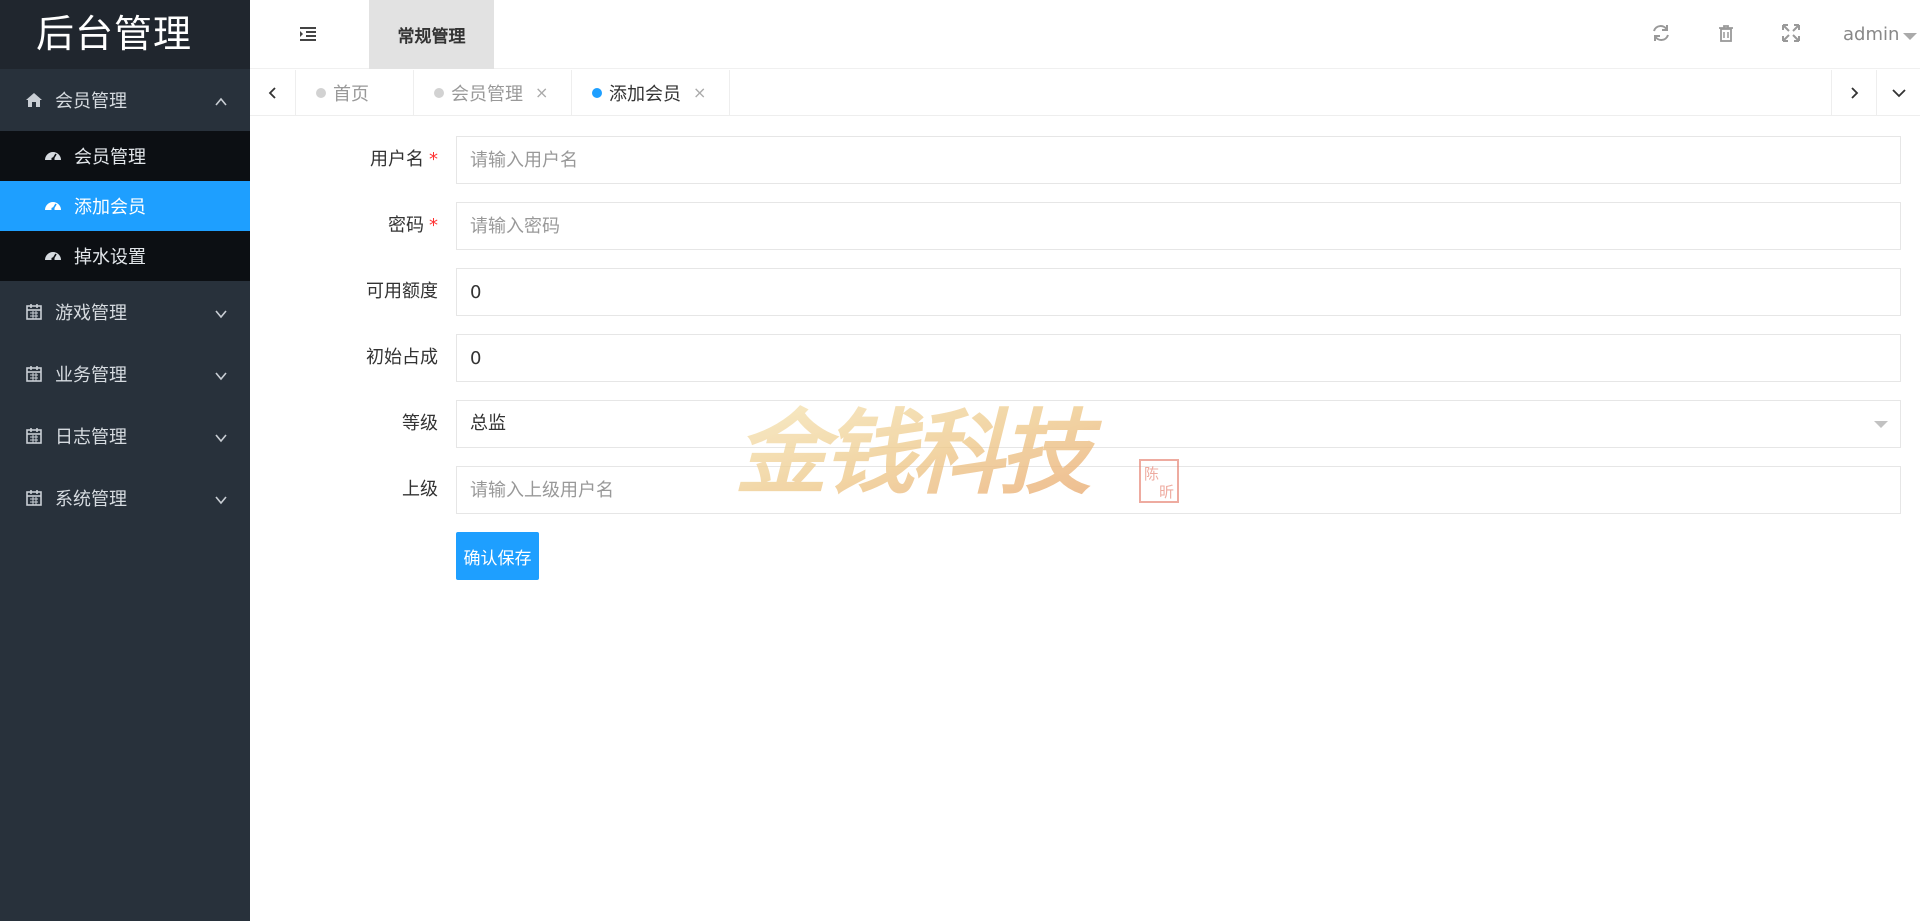 This screenshot has width=1920, height=921. What do you see at coordinates (1151, 474) in the screenshot?
I see `svg-text: 陈` at bounding box center [1151, 474].